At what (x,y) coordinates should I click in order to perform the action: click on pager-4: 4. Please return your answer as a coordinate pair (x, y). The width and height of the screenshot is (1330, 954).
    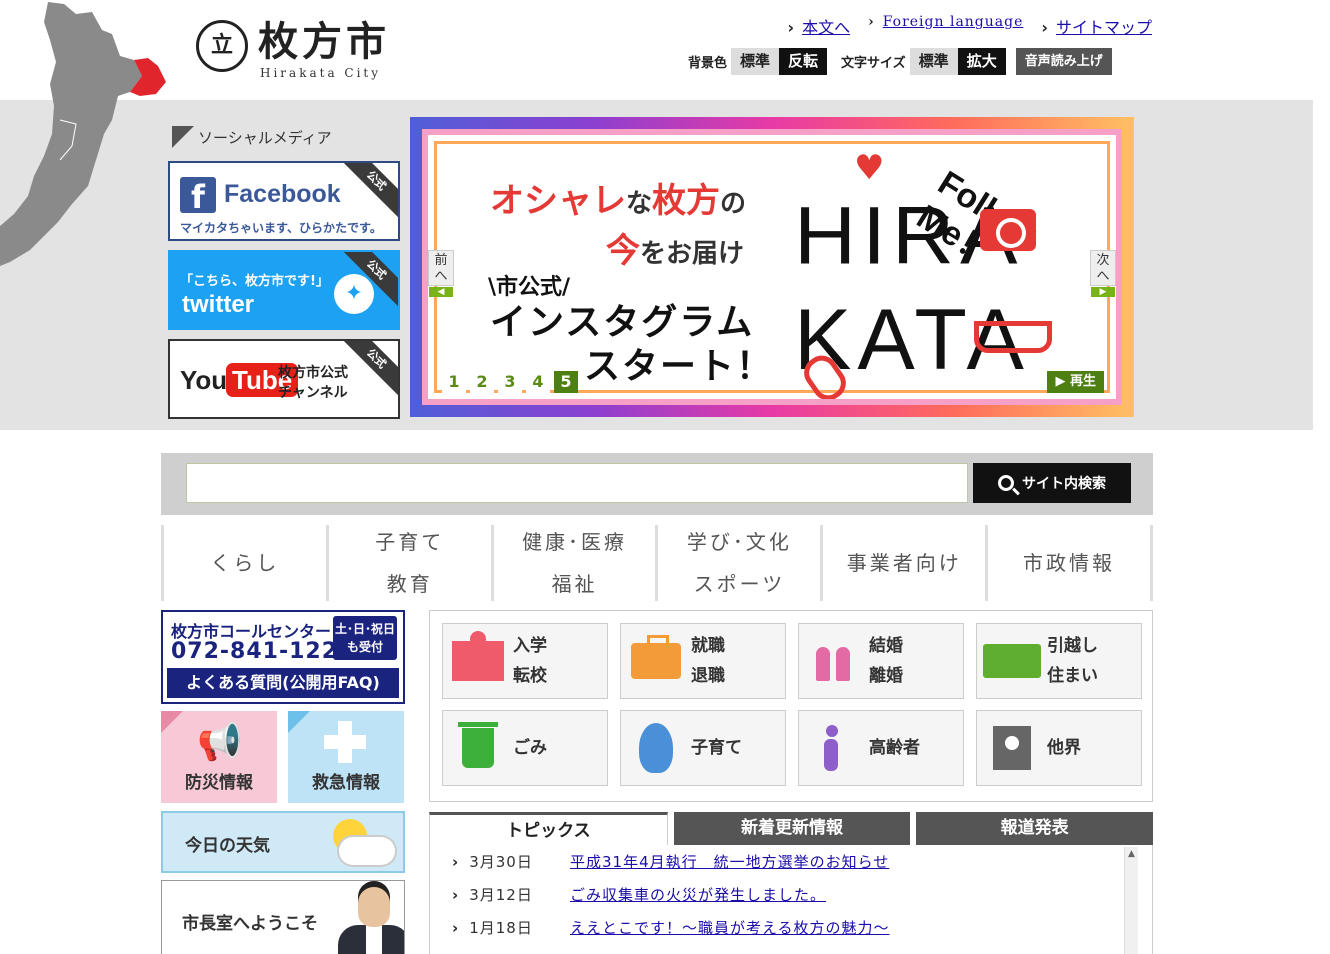
    Looking at the image, I should click on (538, 382).